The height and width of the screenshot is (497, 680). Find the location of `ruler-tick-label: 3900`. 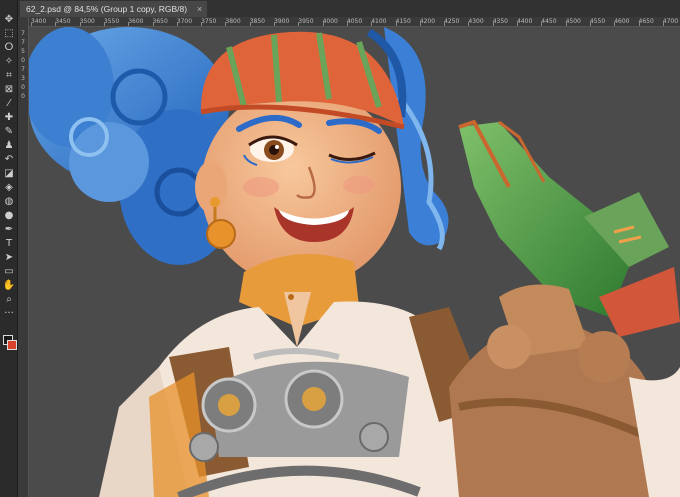

ruler-tick-label: 3900 is located at coordinates (282, 21).